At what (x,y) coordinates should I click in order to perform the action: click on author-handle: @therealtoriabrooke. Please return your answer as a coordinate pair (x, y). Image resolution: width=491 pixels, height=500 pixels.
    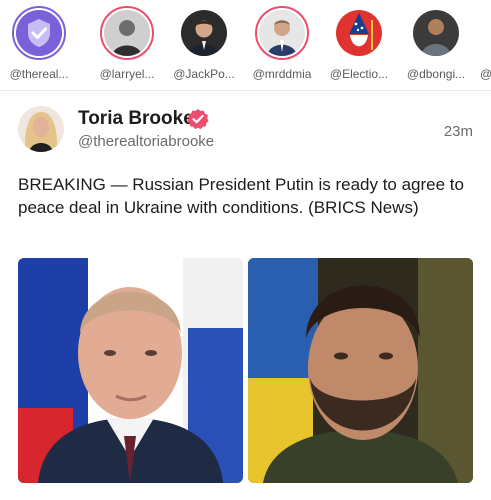
    Looking at the image, I should click on (146, 141).